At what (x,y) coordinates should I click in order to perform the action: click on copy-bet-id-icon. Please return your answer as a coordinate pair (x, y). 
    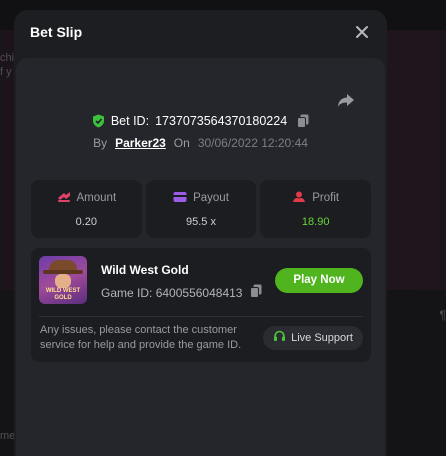
    Looking at the image, I should click on (303, 121).